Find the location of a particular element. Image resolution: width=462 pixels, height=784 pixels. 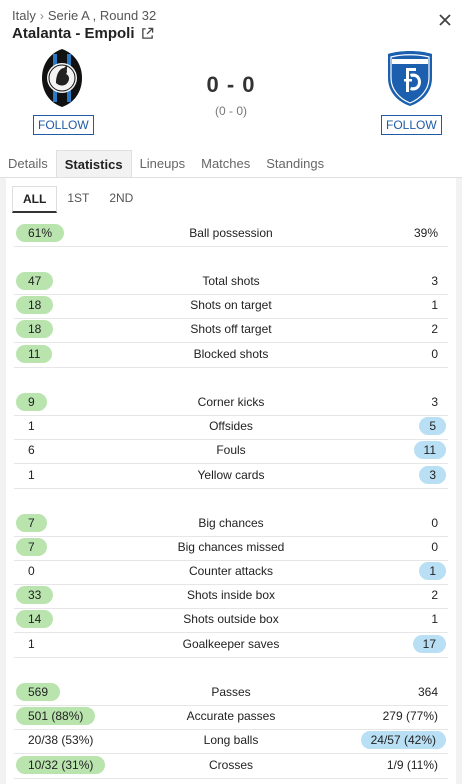

stat-label: Goalkeeper saves is located at coordinates (231, 644).